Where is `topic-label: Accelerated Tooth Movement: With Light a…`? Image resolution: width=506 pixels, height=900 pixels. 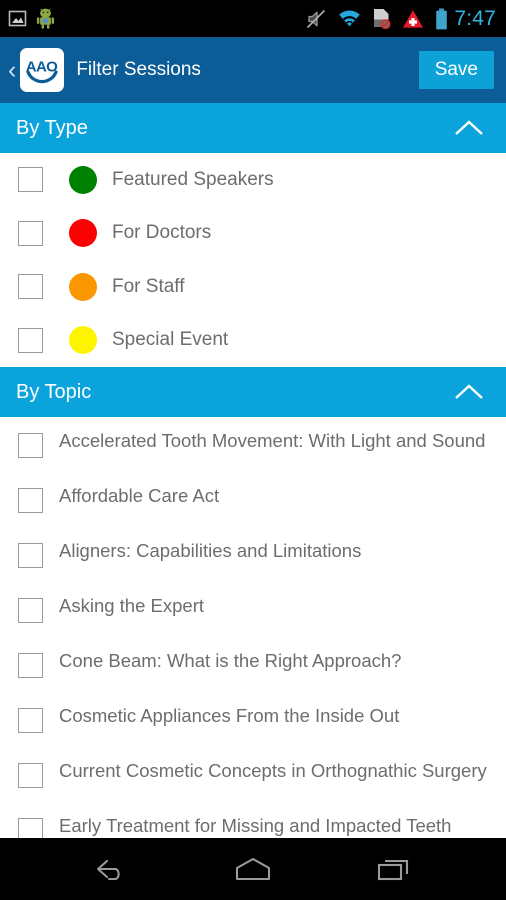
topic-label: Accelerated Tooth Movement: With Light a… is located at coordinates (272, 440).